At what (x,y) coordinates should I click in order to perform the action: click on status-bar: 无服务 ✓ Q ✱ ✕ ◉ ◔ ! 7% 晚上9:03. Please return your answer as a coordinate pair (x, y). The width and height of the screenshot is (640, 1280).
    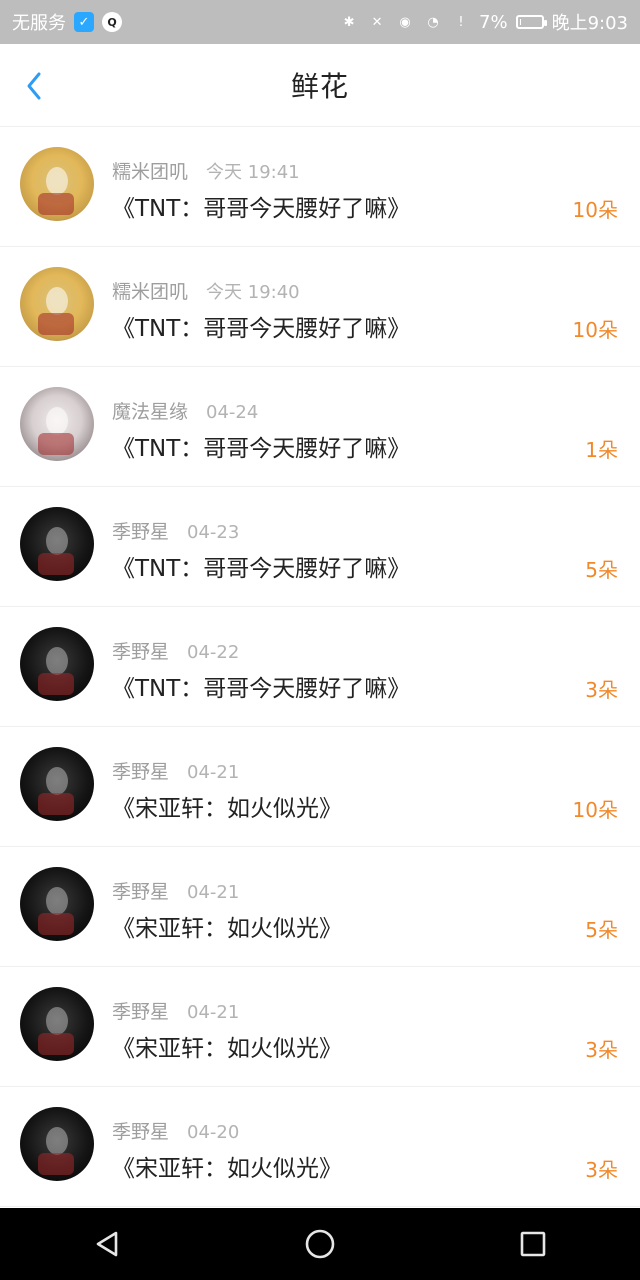
    Looking at the image, I should click on (320, 22).